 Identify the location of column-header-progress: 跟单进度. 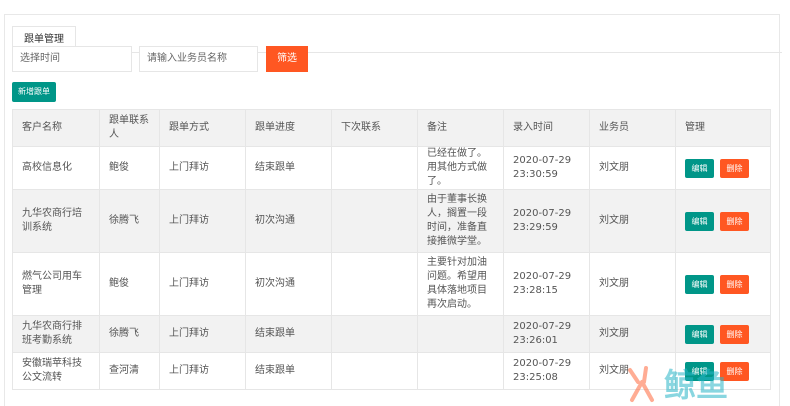
(288, 128).